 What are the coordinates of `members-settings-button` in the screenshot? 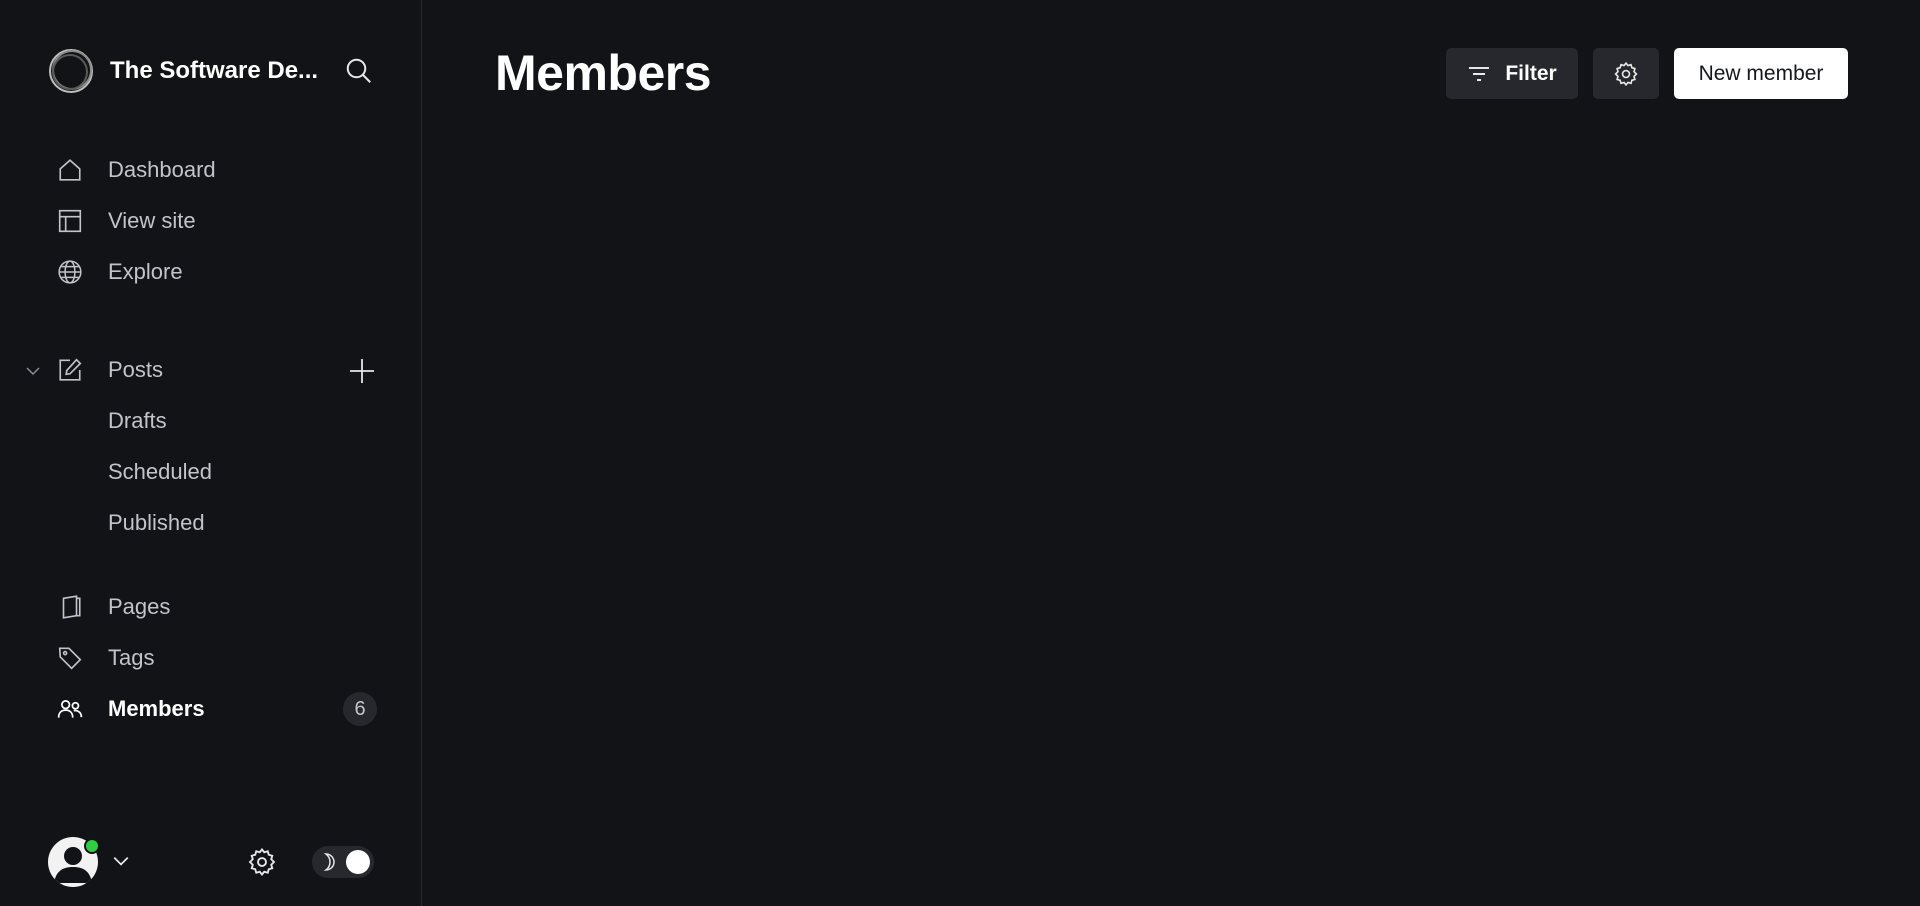 It's located at (1626, 73).